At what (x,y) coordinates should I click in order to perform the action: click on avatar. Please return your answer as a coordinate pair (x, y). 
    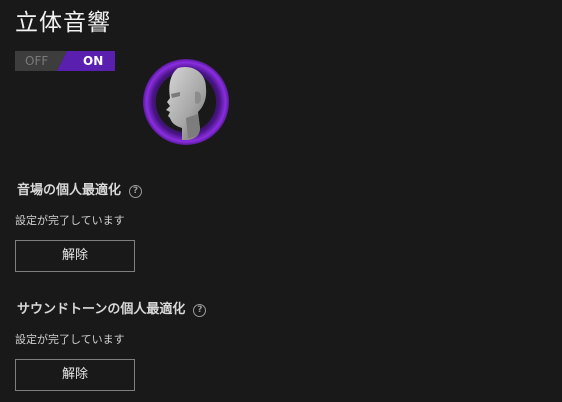
    Looking at the image, I should click on (186, 102).